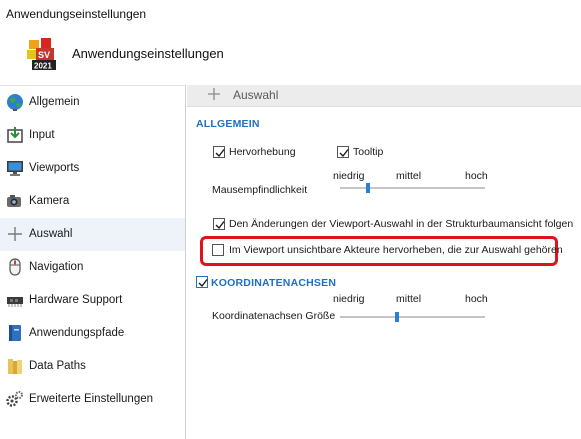 This screenshot has width=581, height=439. Describe the element at coordinates (15, 366) in the screenshot. I see `folder-icon` at that location.